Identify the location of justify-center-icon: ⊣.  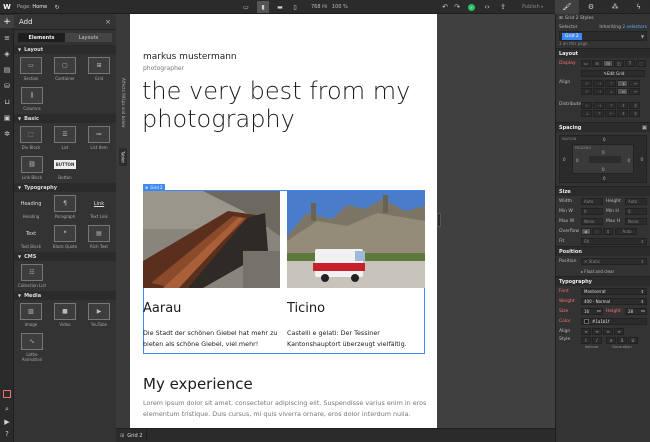
(598, 91).